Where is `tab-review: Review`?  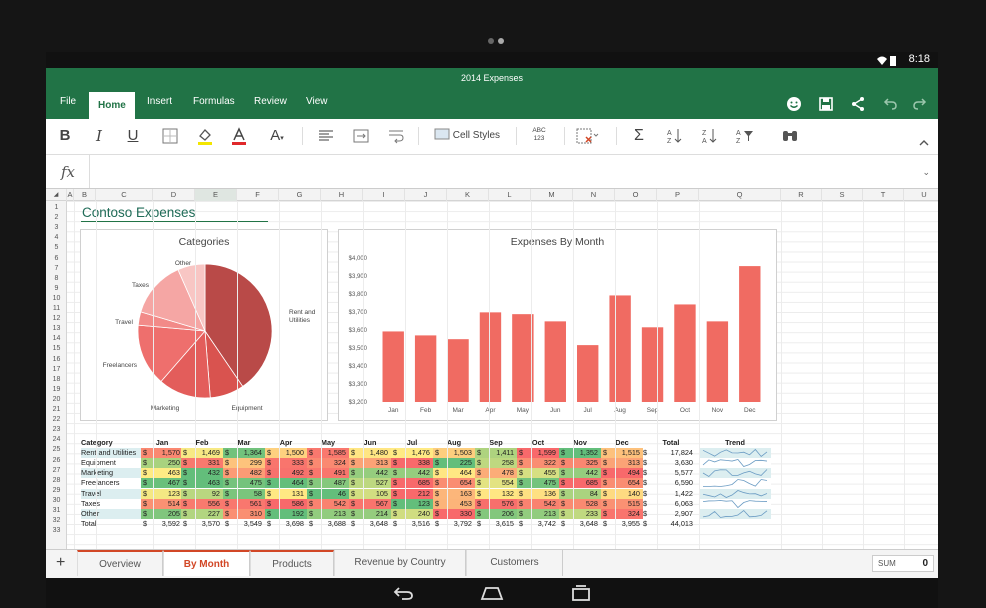
tab-review: Review is located at coordinates (270, 101).